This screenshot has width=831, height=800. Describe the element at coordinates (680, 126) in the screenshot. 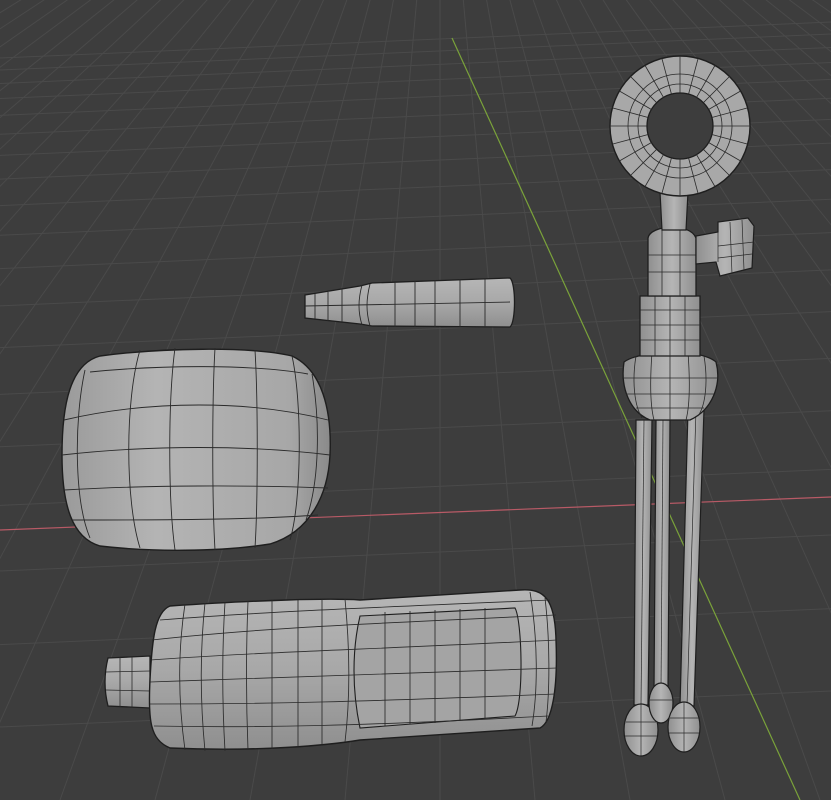

I see `ring-mount` at that location.